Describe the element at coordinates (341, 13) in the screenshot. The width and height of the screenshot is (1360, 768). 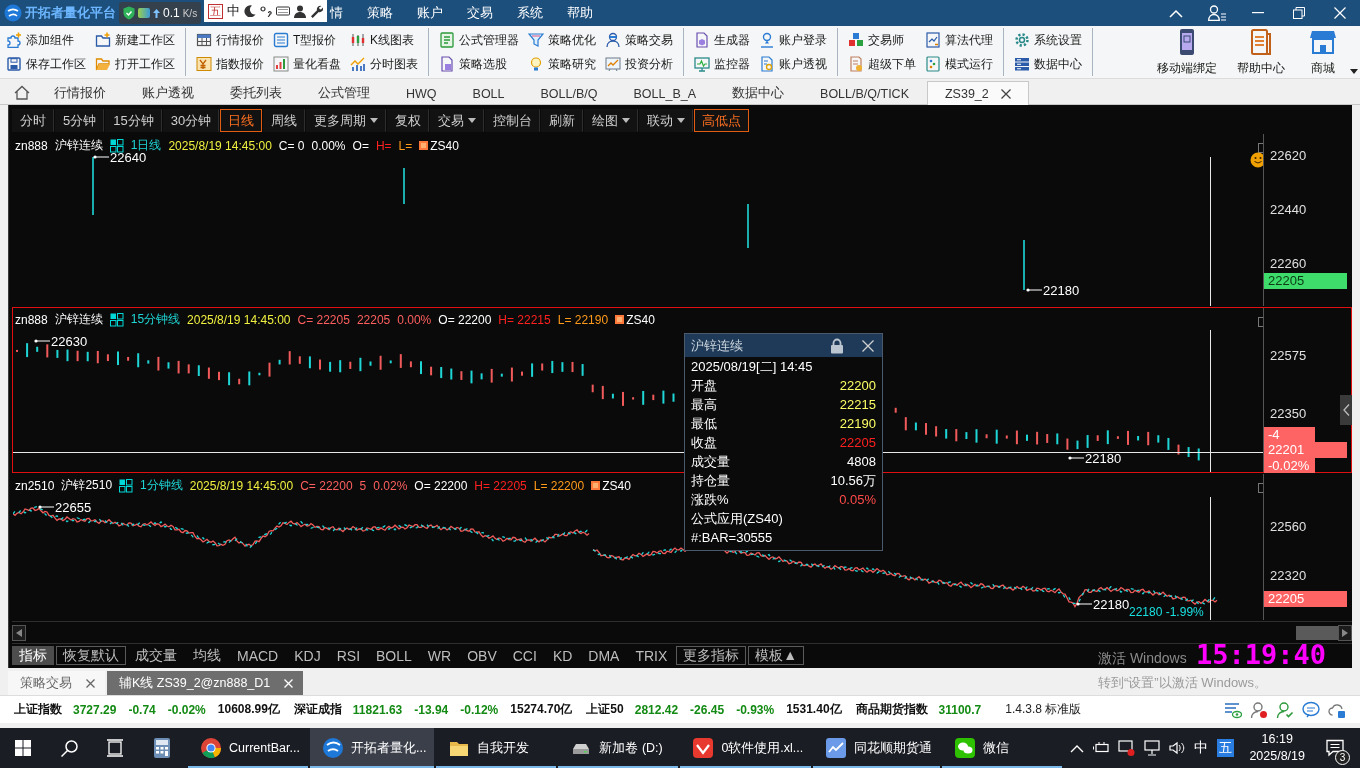
I see `menu-item: 情` at that location.